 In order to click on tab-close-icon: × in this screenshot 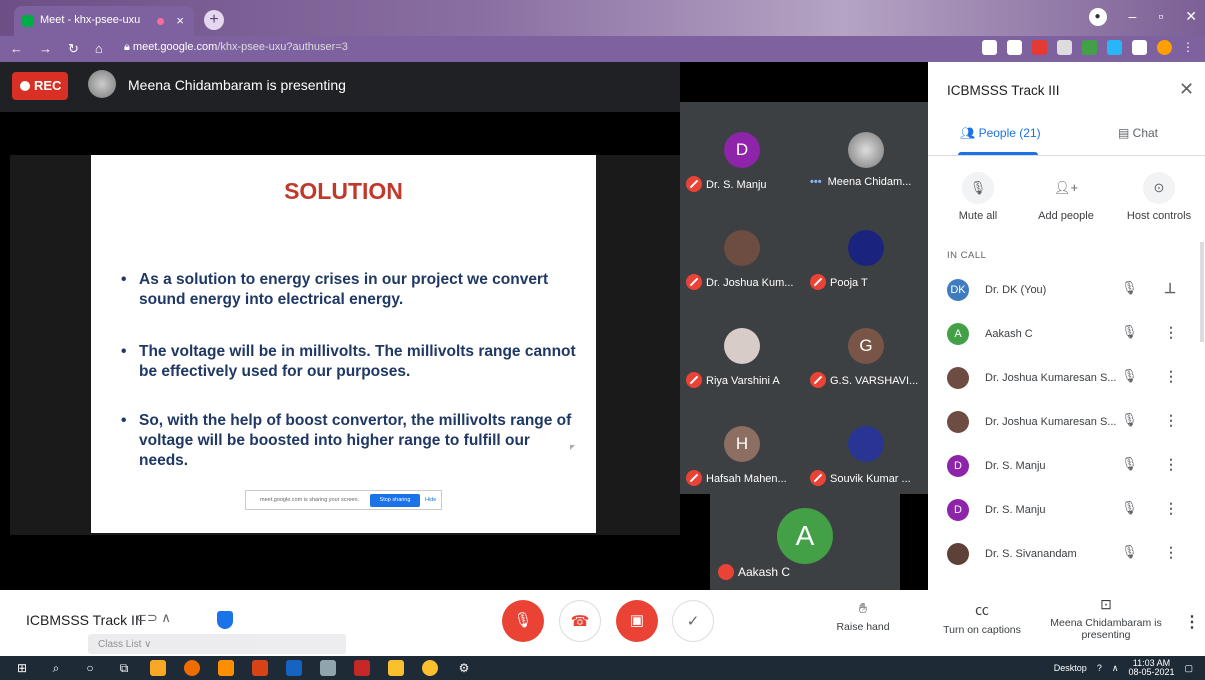, I will do `click(180, 20)`.